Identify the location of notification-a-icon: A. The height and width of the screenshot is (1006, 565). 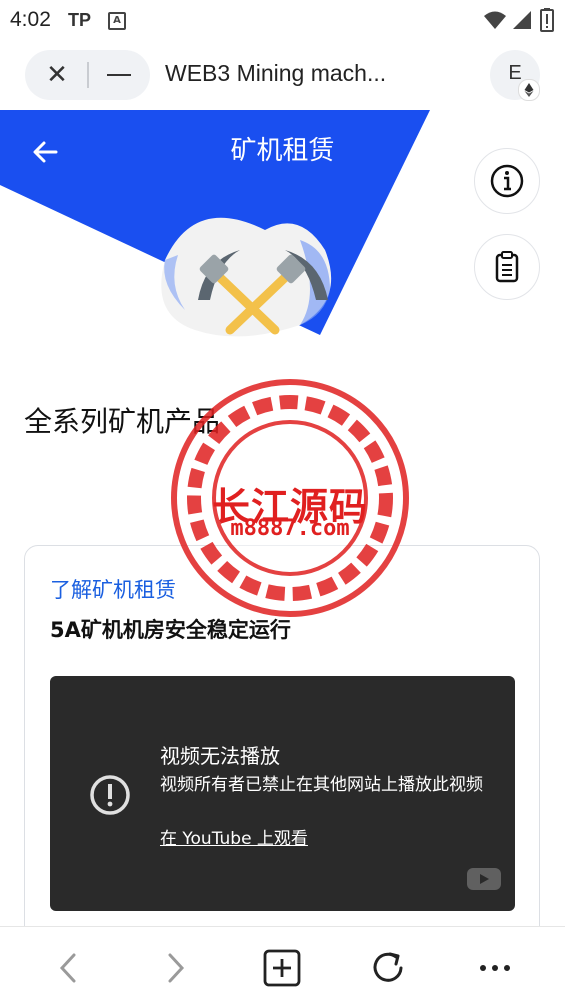
(117, 21).